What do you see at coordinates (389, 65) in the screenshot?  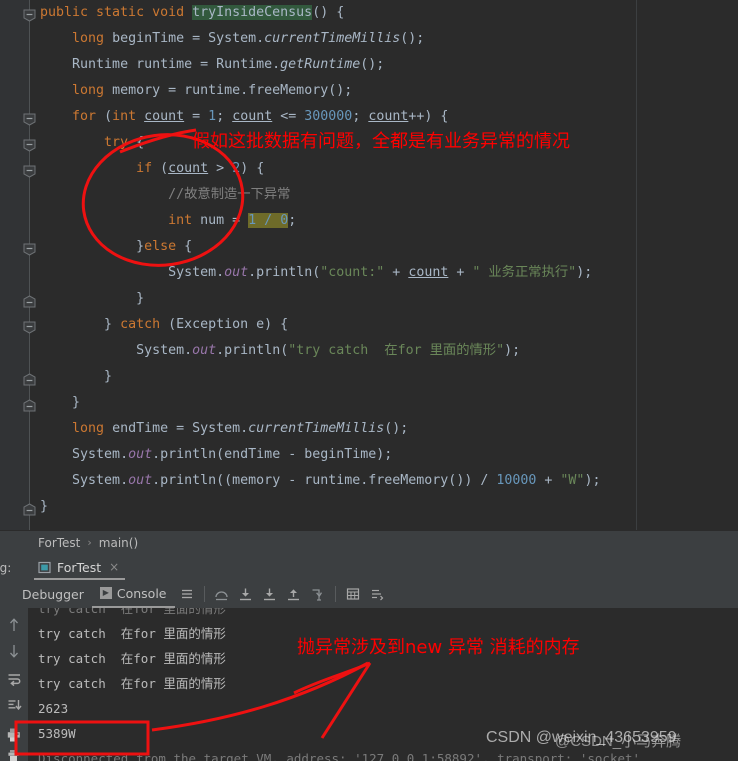 I see `code-line: Runtime runtime = Runtime.getRuntime();` at bounding box center [389, 65].